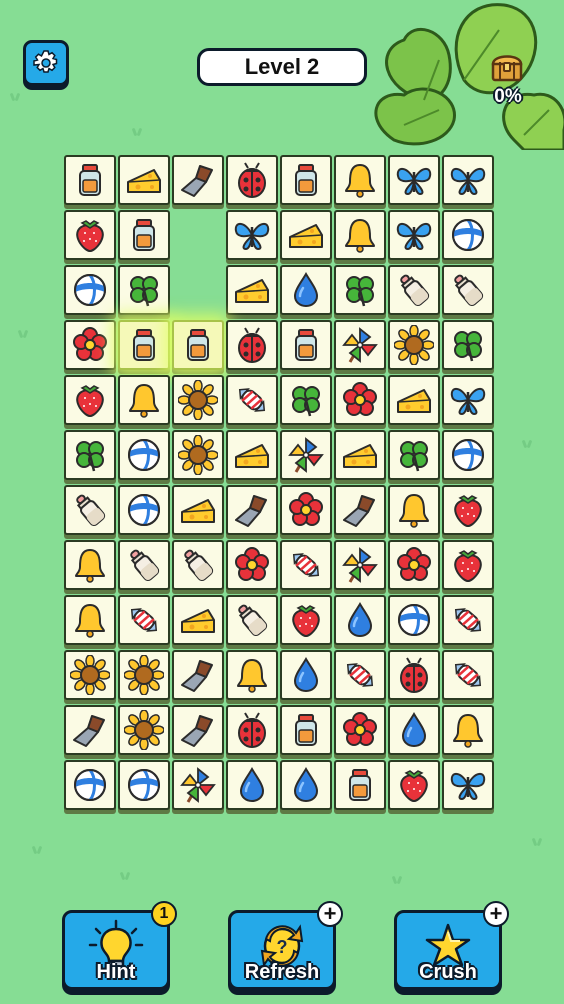 The height and width of the screenshot is (1004, 564). What do you see at coordinates (496, 914) in the screenshot?
I see `crush-add-badge: +` at bounding box center [496, 914].